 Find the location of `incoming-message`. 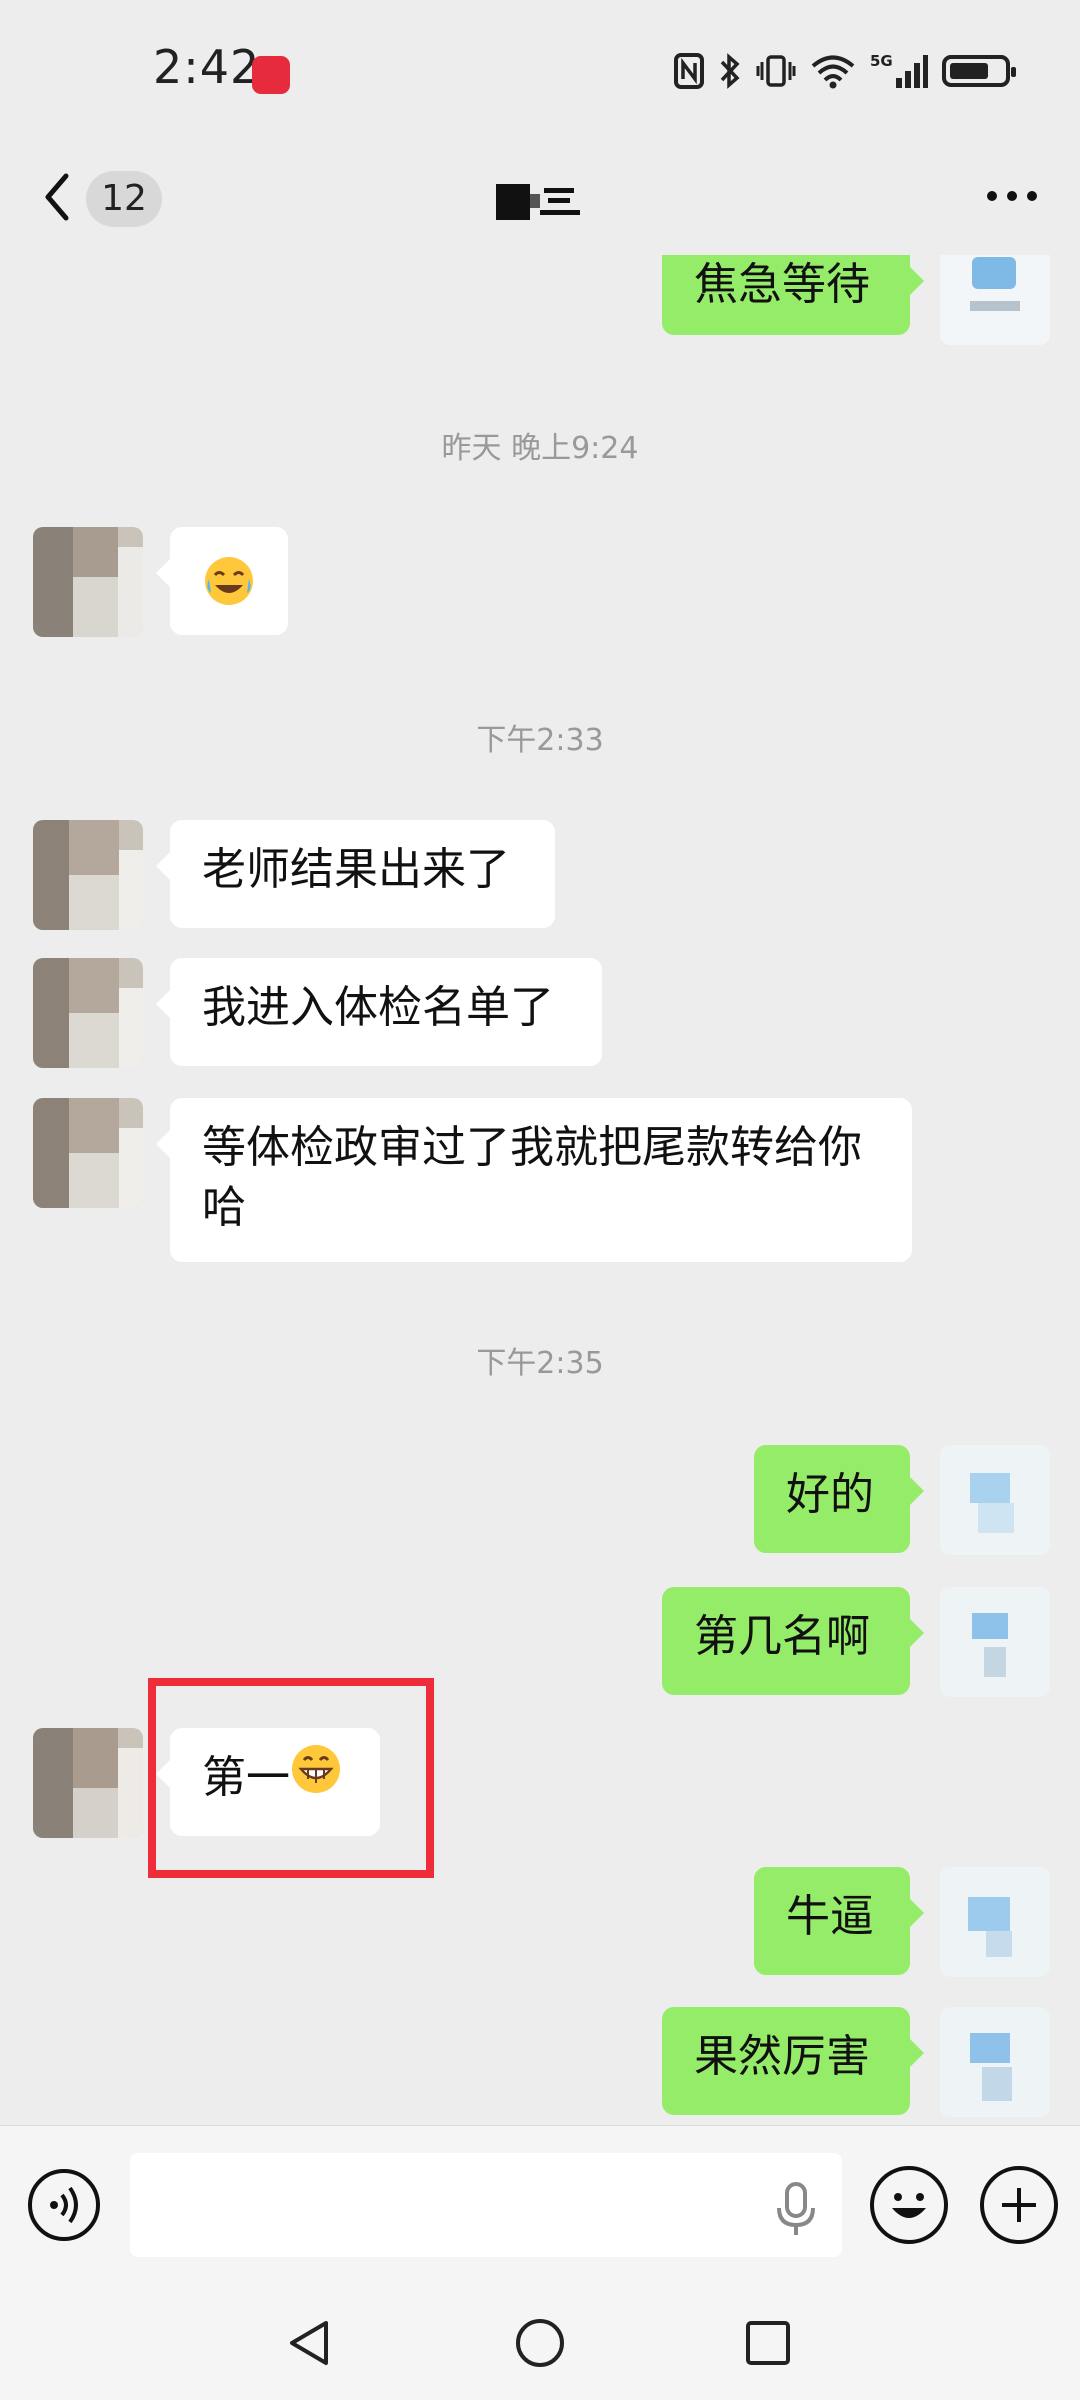

incoming-message is located at coordinates (222, 581).